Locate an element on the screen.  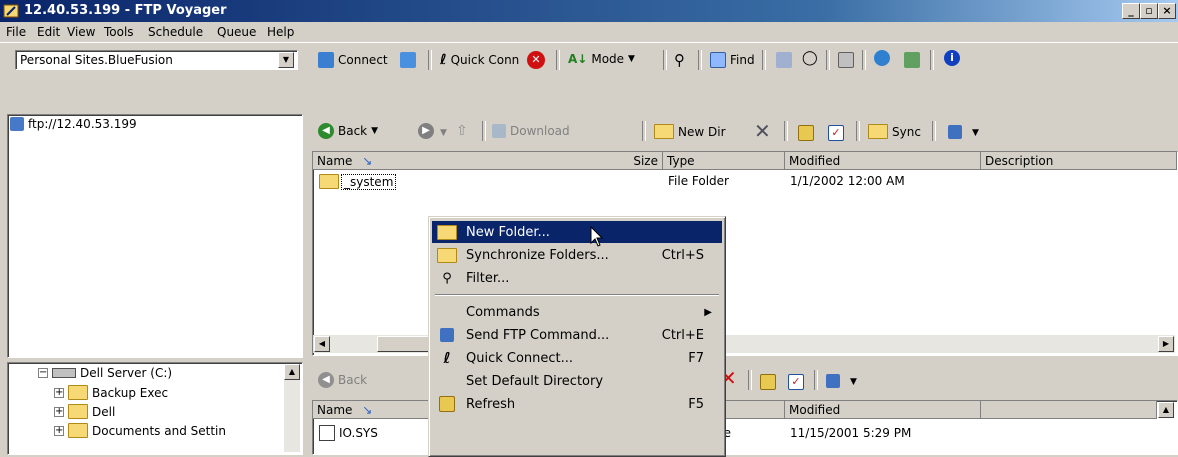
file-modified: 1/1/2002 12:00 AM is located at coordinates (847, 181).